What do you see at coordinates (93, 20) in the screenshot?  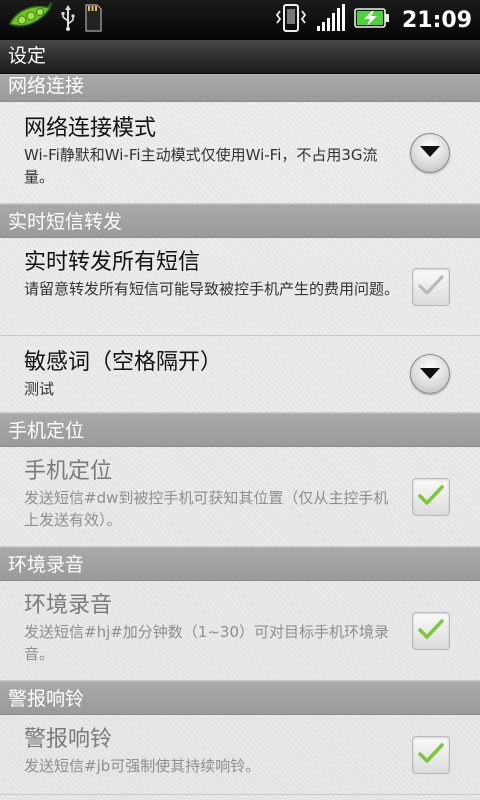 I see `sd-card-icon` at bounding box center [93, 20].